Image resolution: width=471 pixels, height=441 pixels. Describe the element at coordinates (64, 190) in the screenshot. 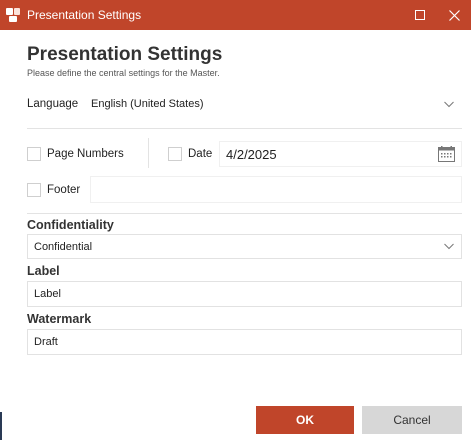

I see `footer-label: Footer` at that location.